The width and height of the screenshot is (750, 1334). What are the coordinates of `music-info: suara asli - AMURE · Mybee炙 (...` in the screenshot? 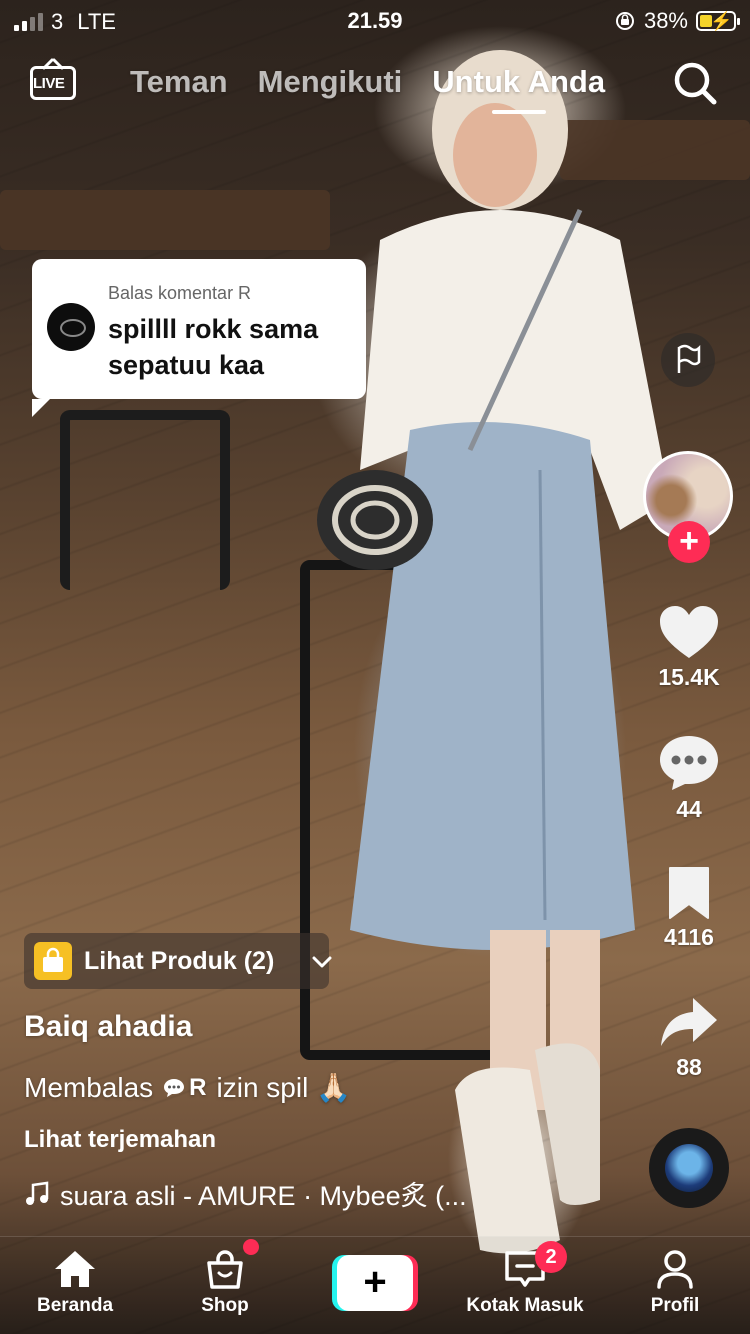 It's located at (274, 1193).